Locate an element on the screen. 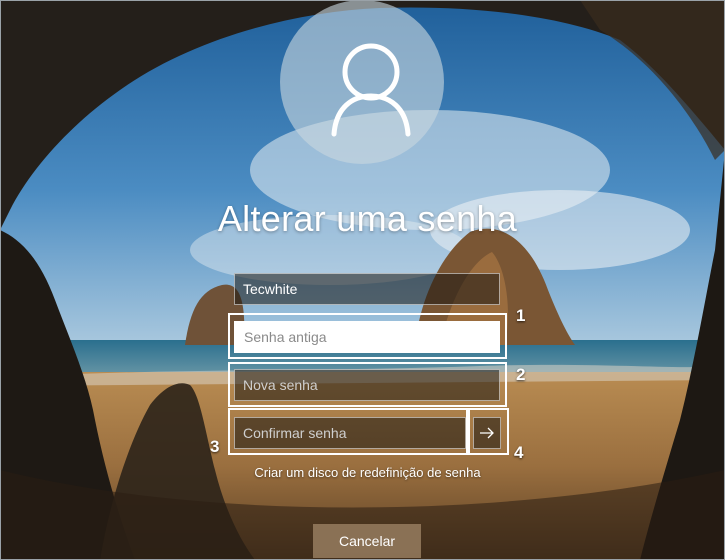 This screenshot has height=560, width=725. callout-number-4: 4 is located at coordinates (519, 452).